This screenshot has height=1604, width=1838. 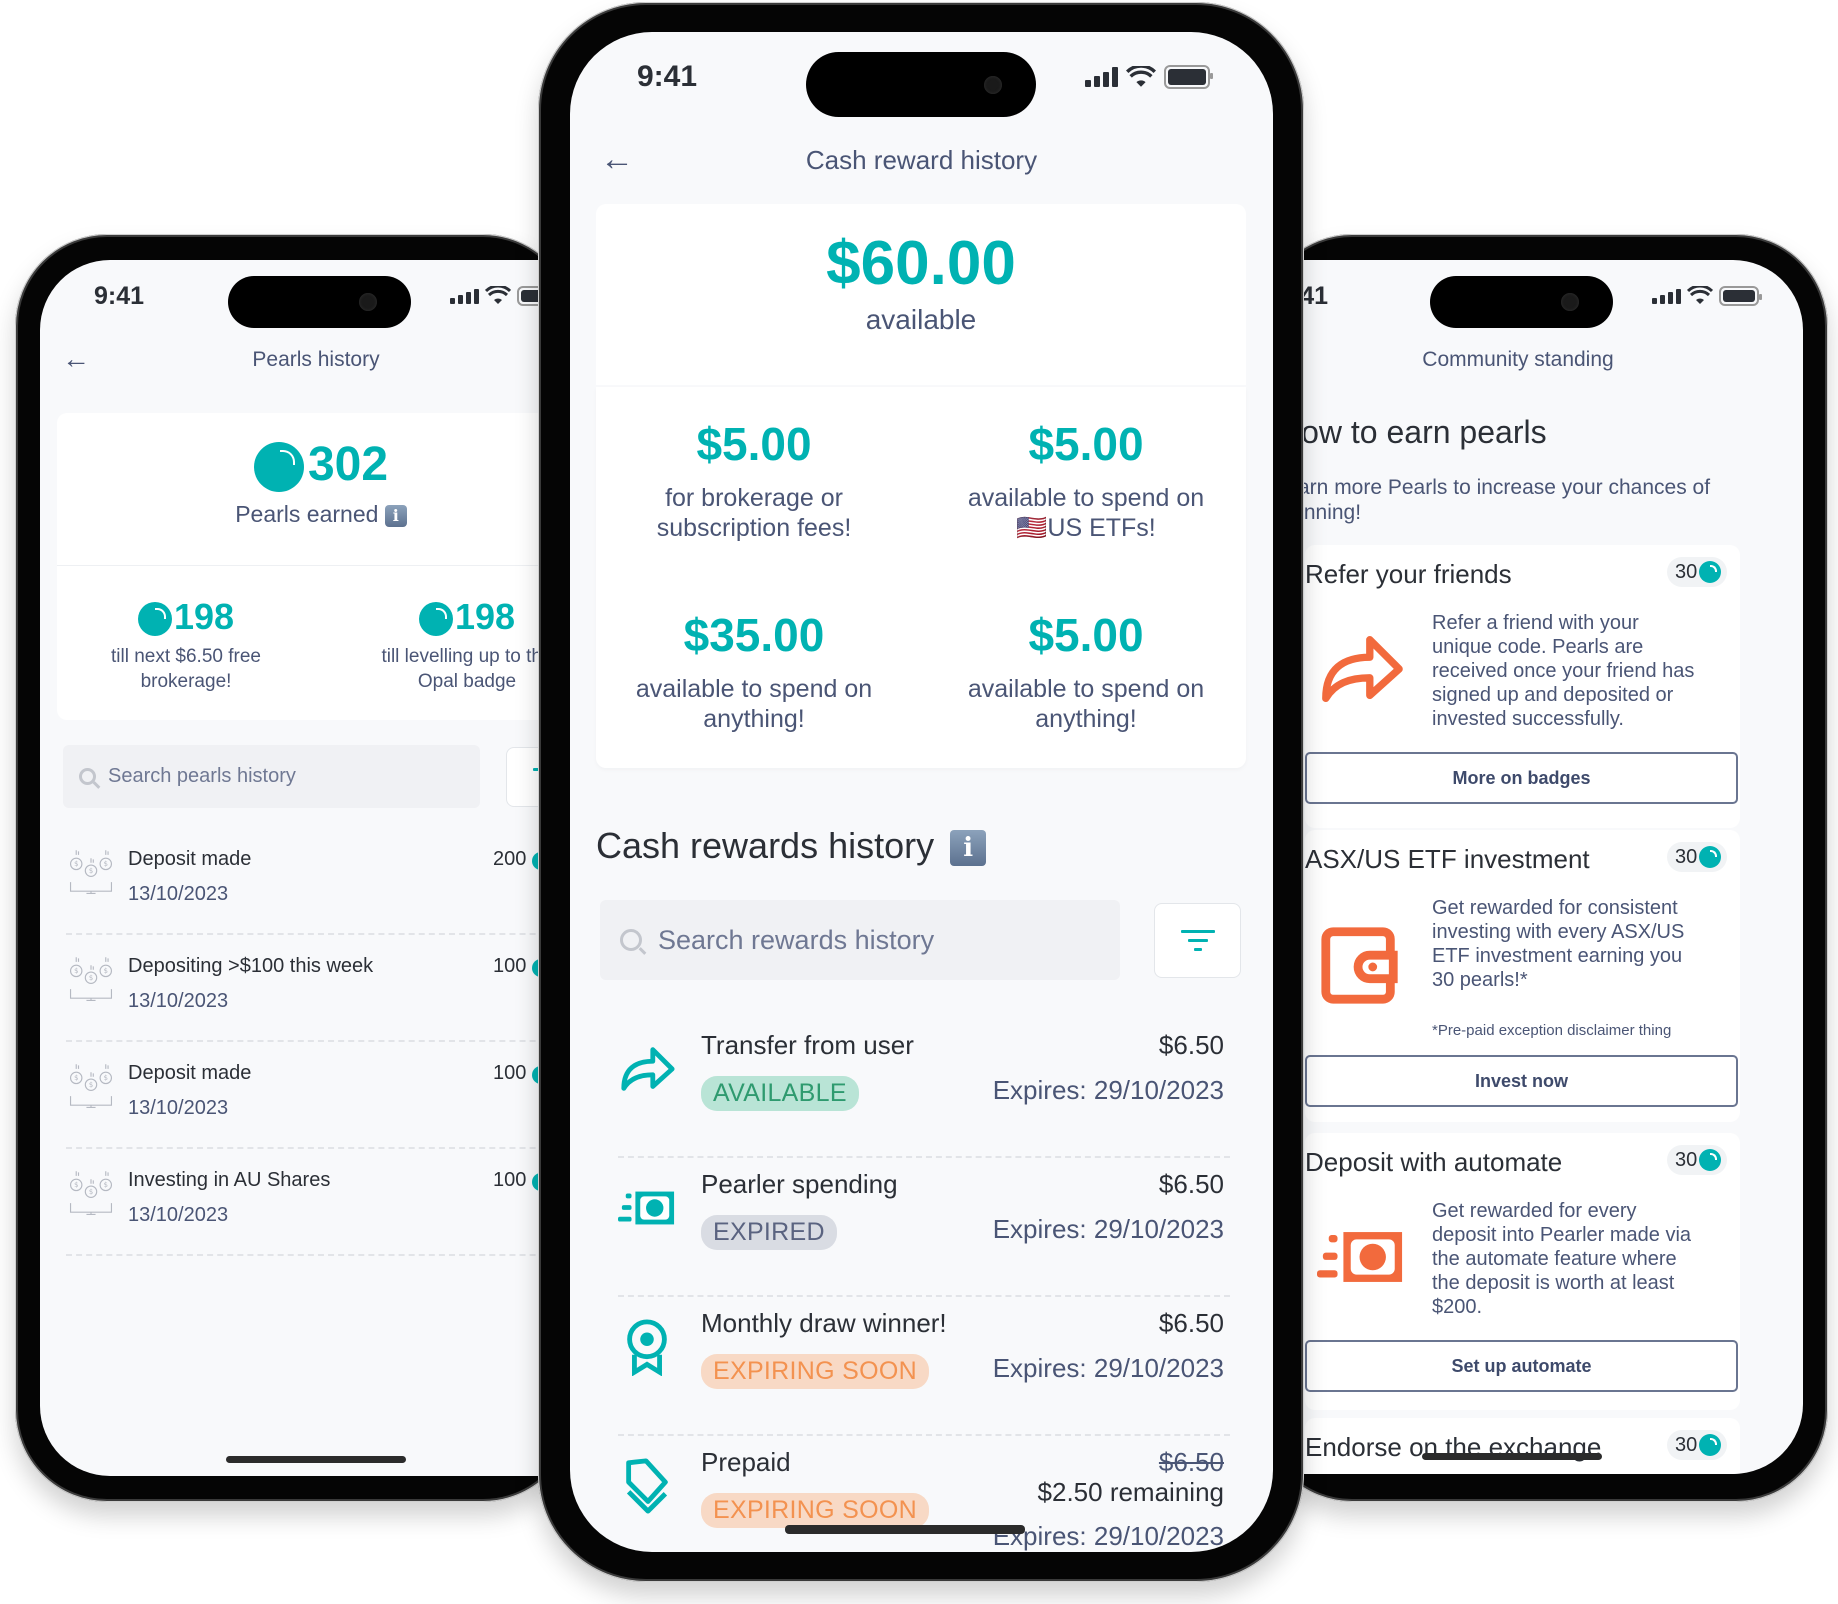 I want to click on breakdown-amount: $35.00, so click(x=754, y=635).